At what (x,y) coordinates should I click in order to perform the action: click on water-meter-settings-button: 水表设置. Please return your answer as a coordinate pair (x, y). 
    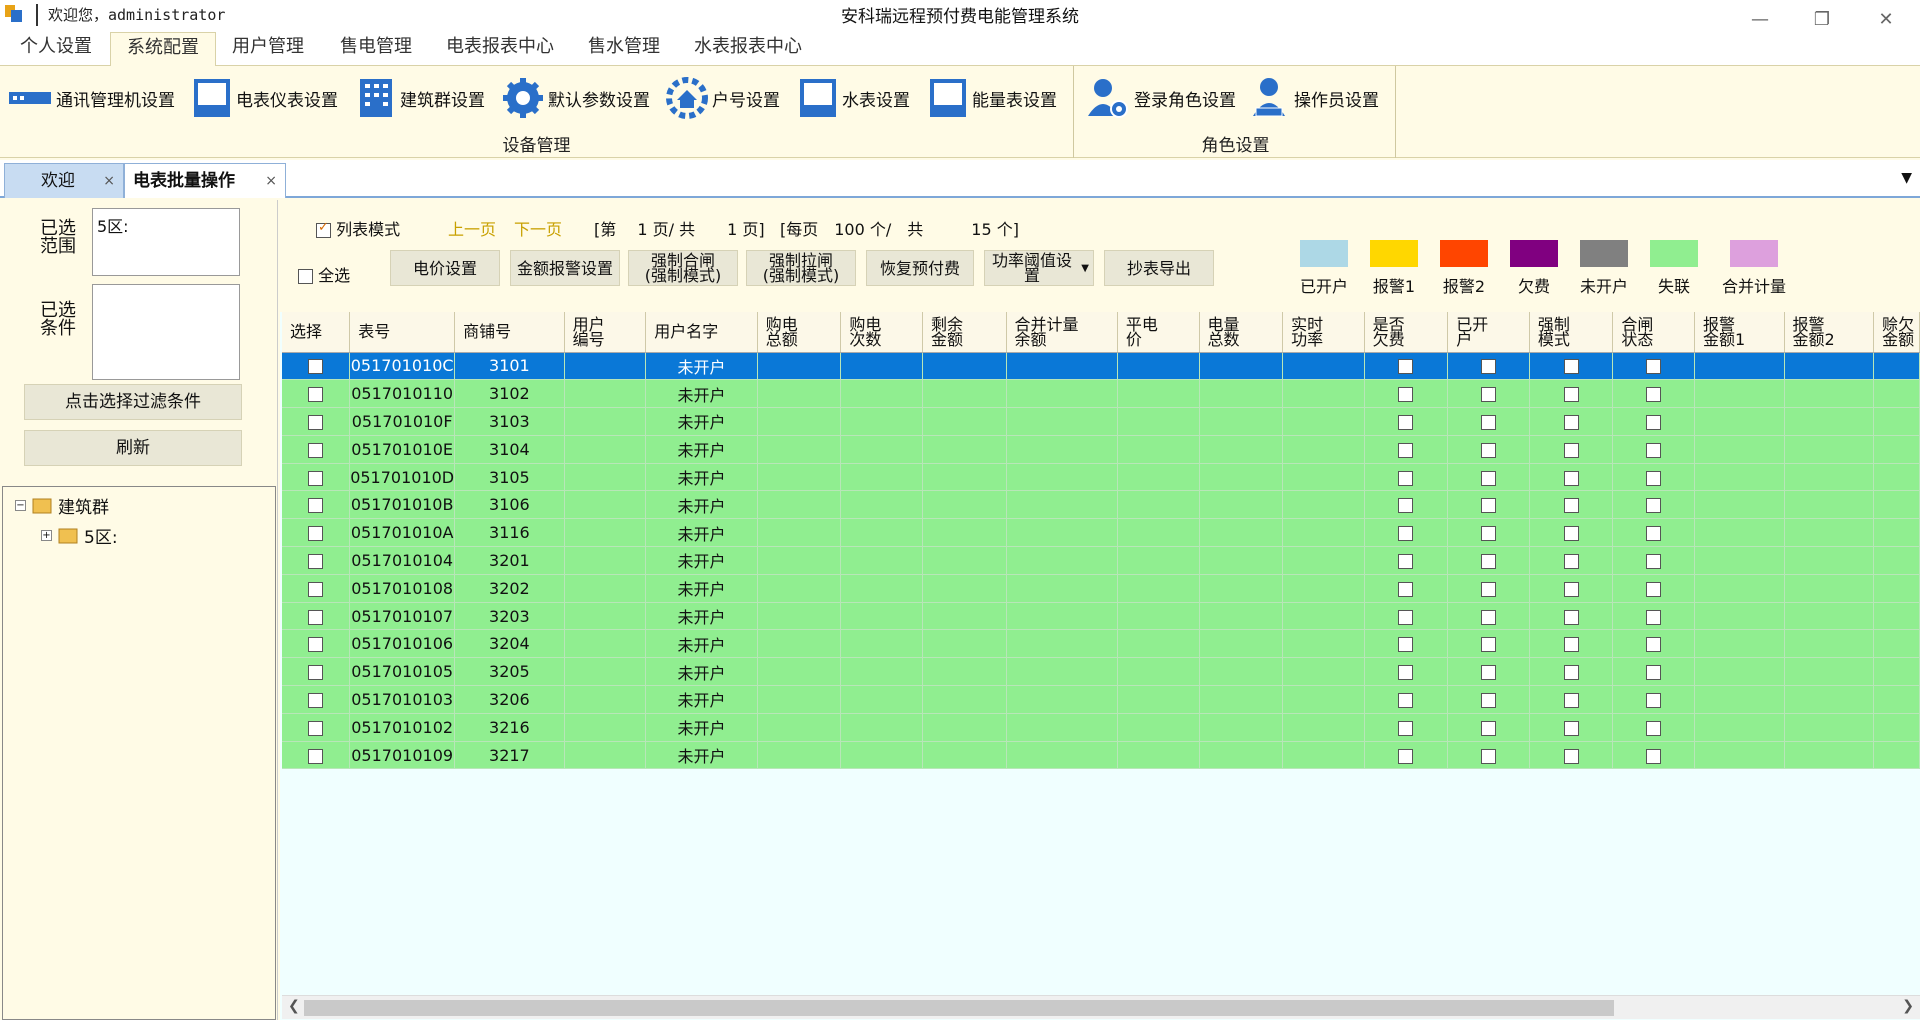
    Looking at the image, I should click on (854, 98).